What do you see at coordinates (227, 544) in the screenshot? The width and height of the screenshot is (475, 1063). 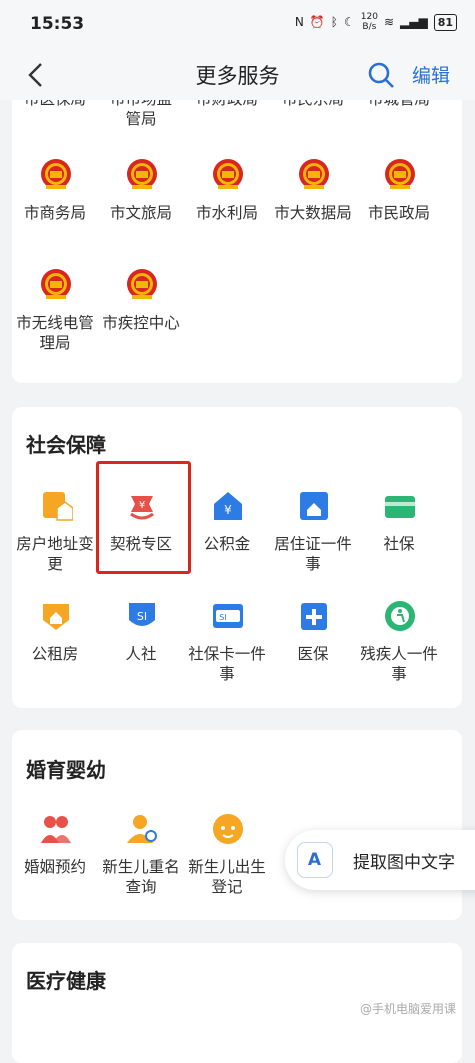 I see `service-item-label: 公积金` at bounding box center [227, 544].